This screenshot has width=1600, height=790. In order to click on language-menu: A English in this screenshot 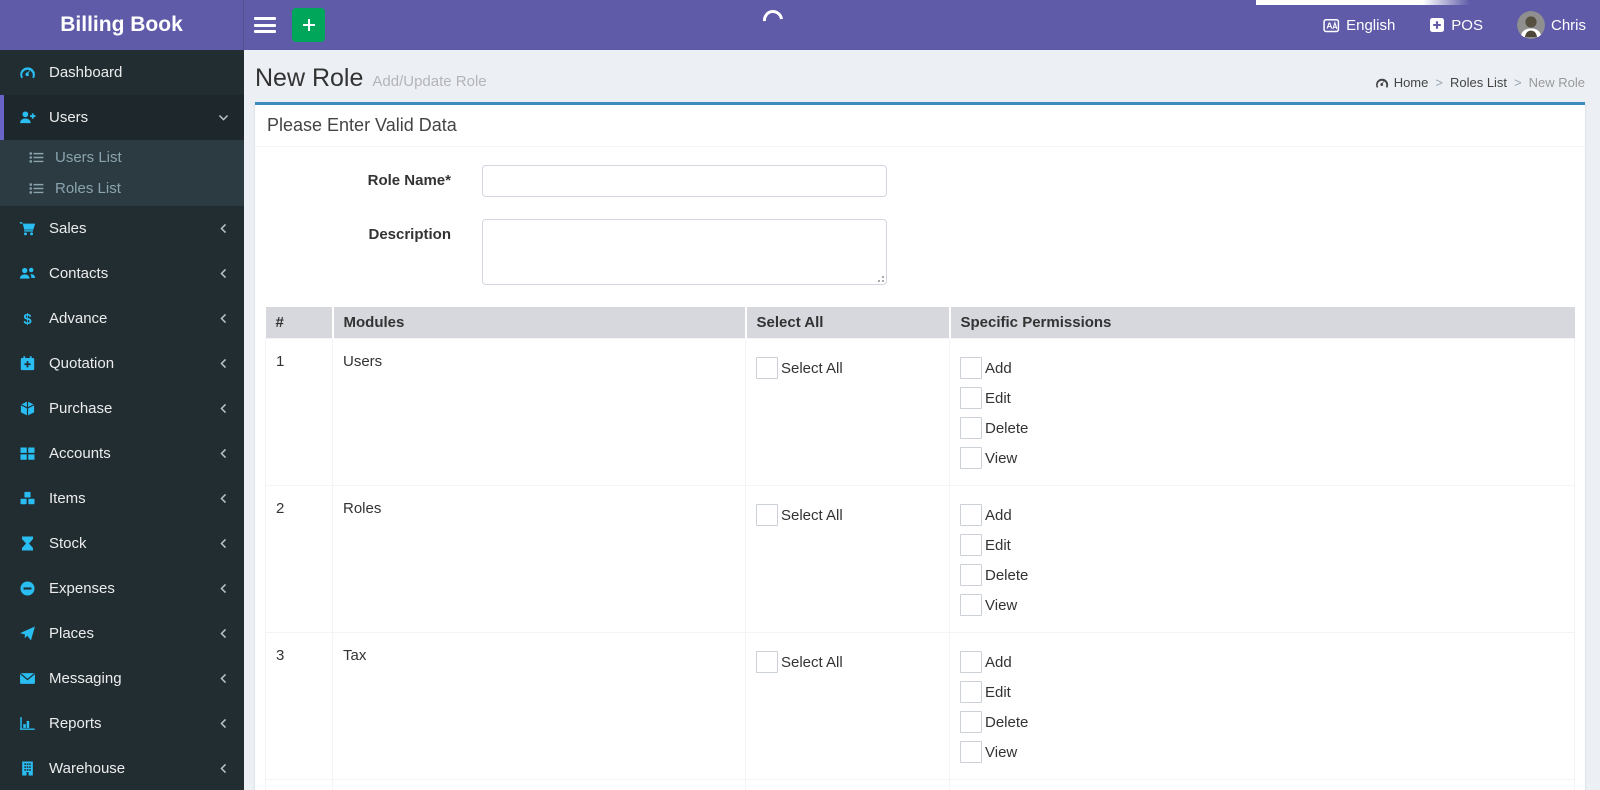, I will do `click(1359, 25)`.